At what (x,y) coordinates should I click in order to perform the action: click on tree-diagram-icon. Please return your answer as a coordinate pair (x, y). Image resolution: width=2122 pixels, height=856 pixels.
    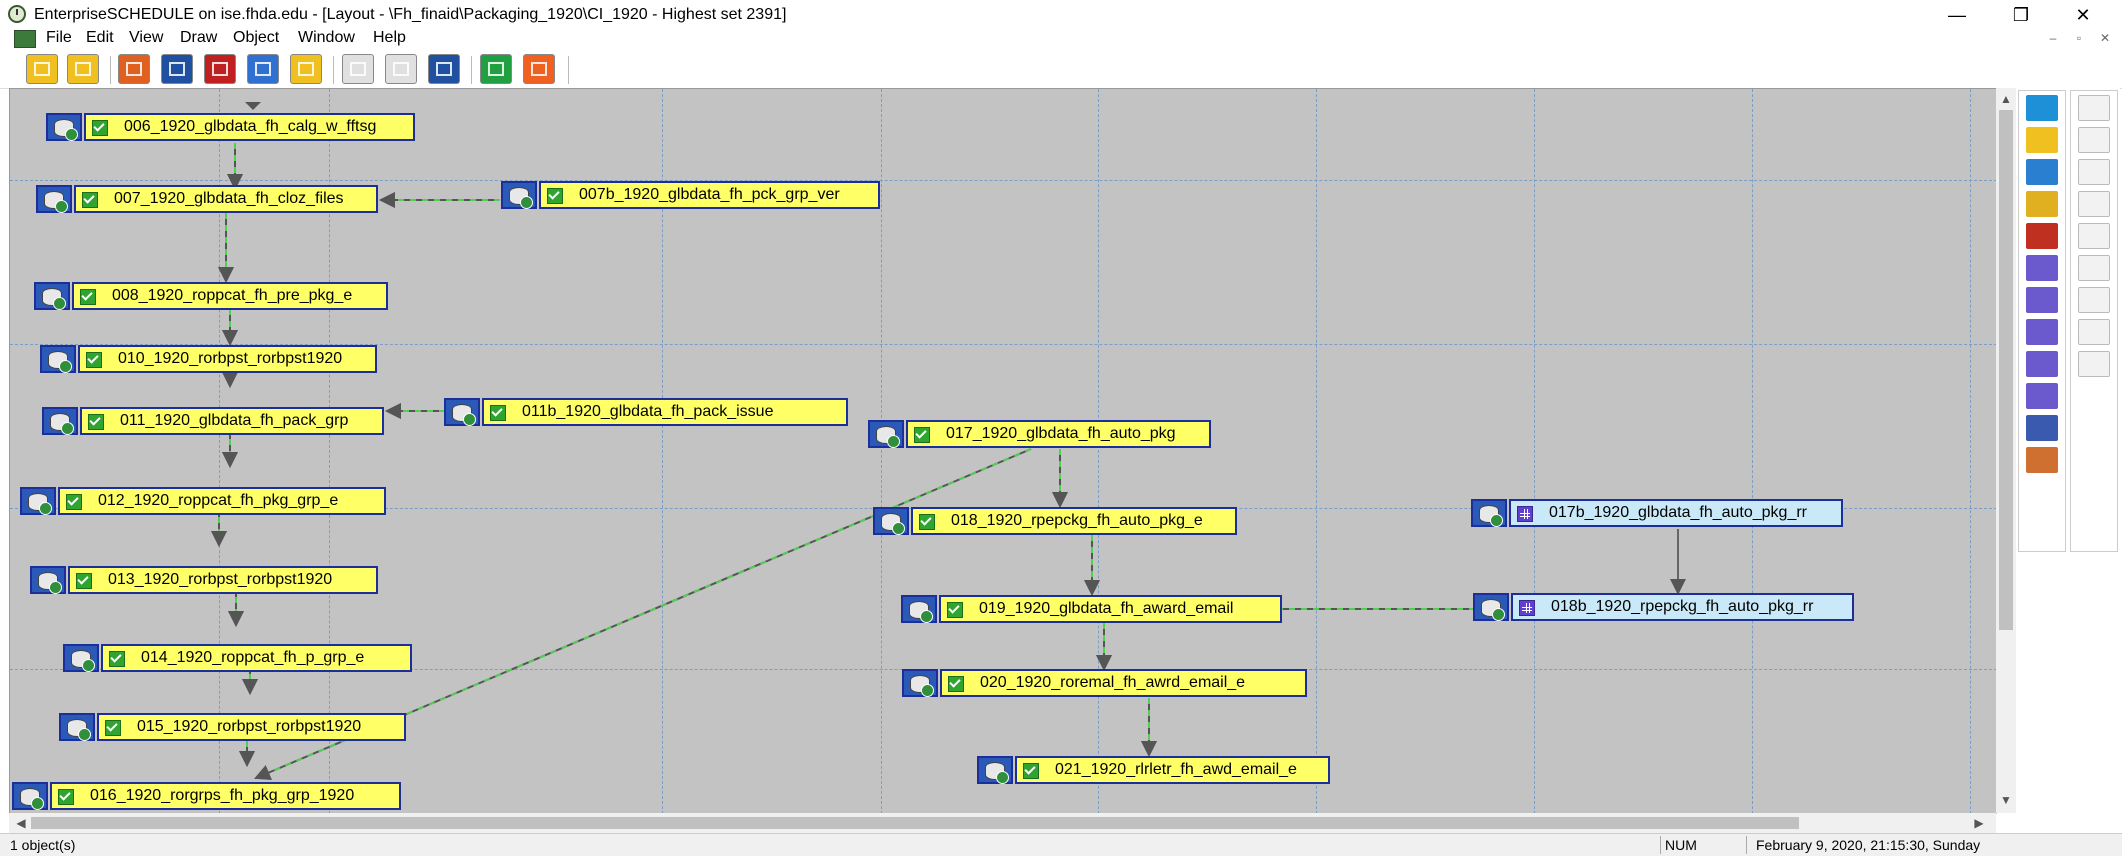
    Looking at the image, I should click on (2042, 172).